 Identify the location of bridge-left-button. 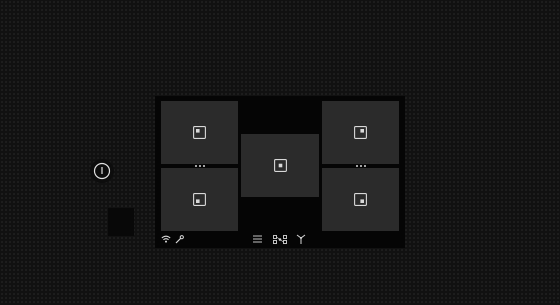
(199, 166).